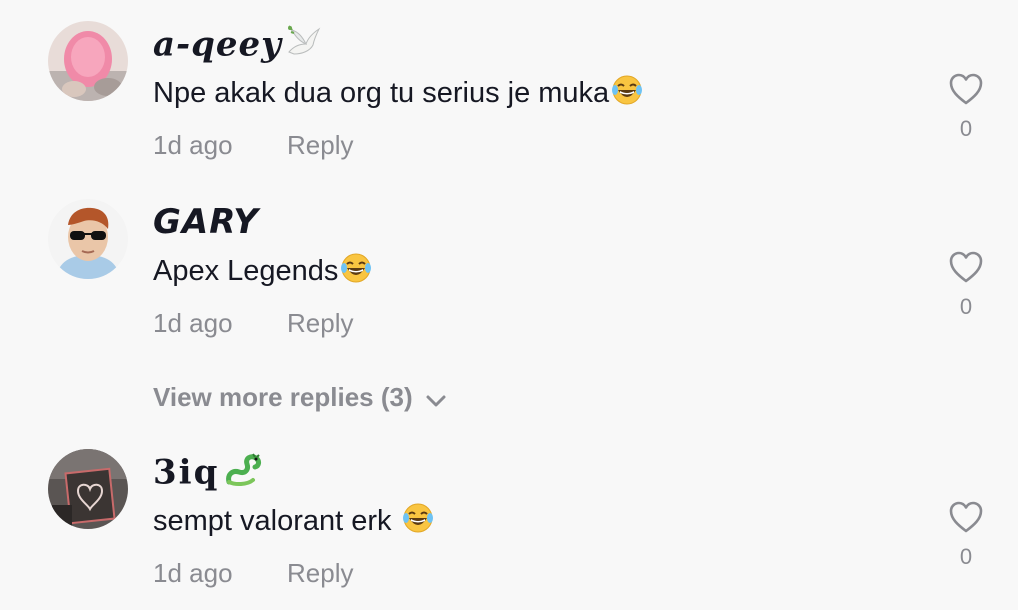  Describe the element at coordinates (243, 474) in the screenshot. I see `dragon-icon` at that location.